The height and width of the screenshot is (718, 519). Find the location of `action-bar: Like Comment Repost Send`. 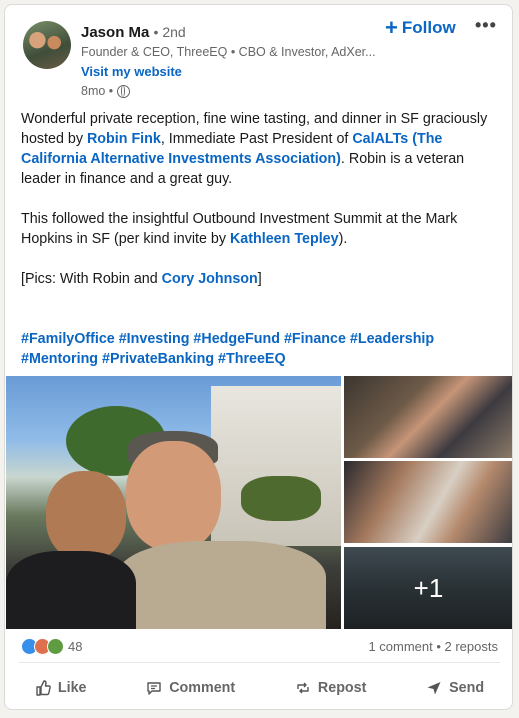

action-bar: Like Comment Repost Send is located at coordinates (258, 688).